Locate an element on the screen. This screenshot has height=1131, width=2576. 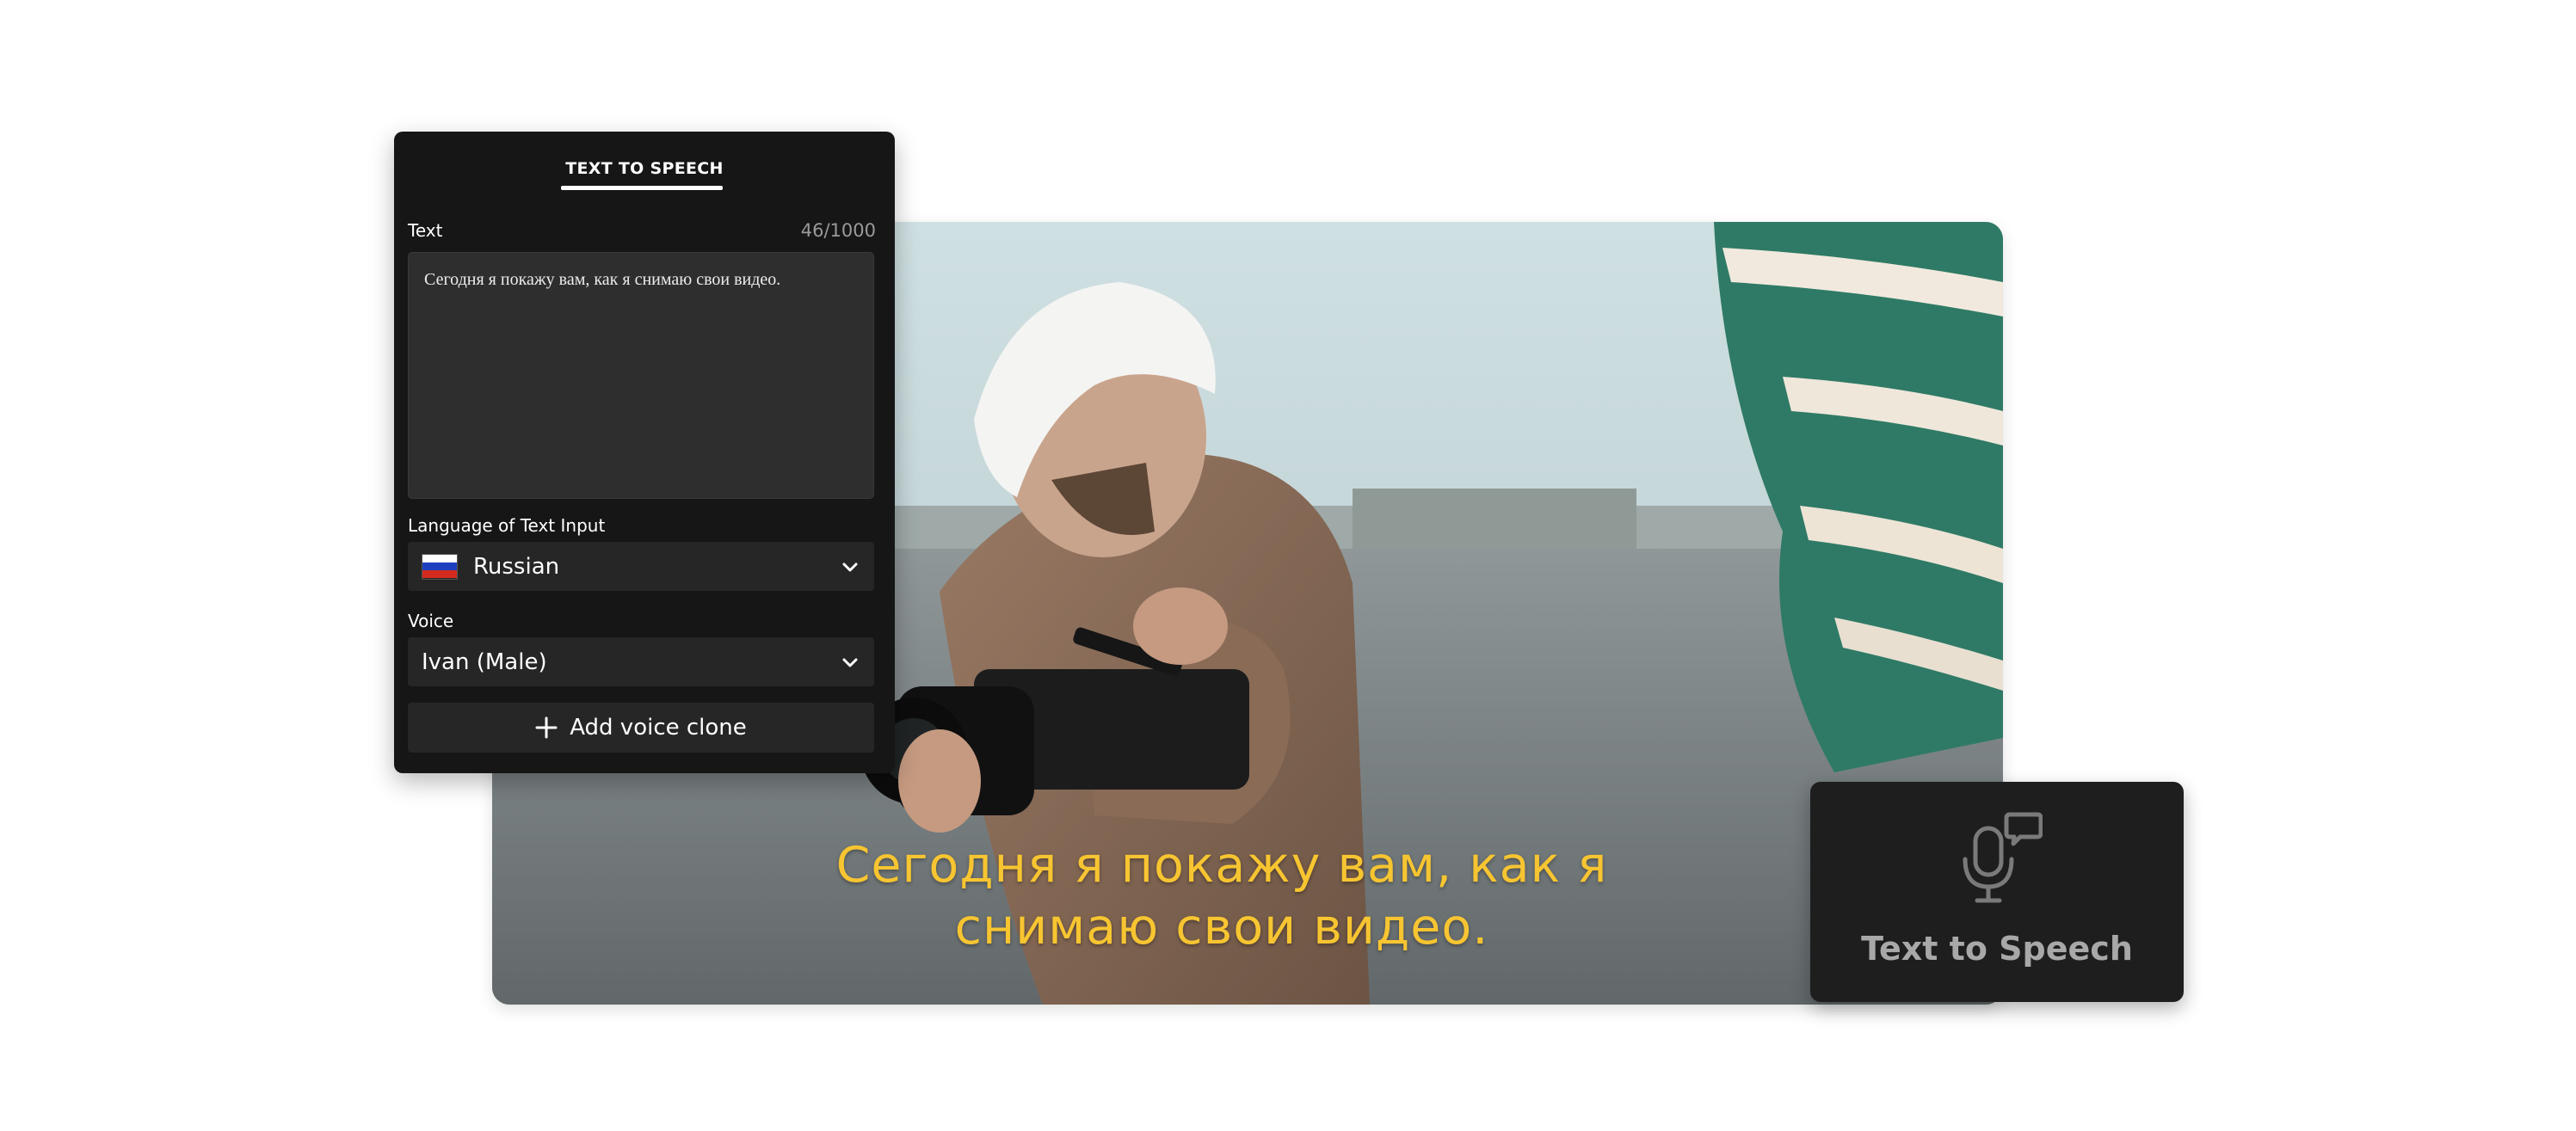
character-count: 46/1000 is located at coordinates (838, 231).